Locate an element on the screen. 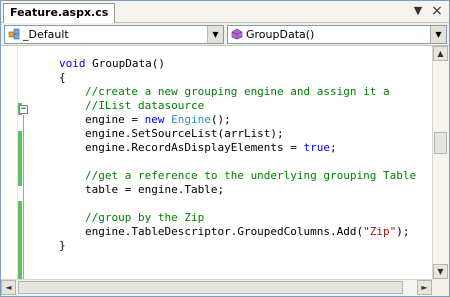 The height and width of the screenshot is (297, 450). close-icon: × is located at coordinates (437, 11).